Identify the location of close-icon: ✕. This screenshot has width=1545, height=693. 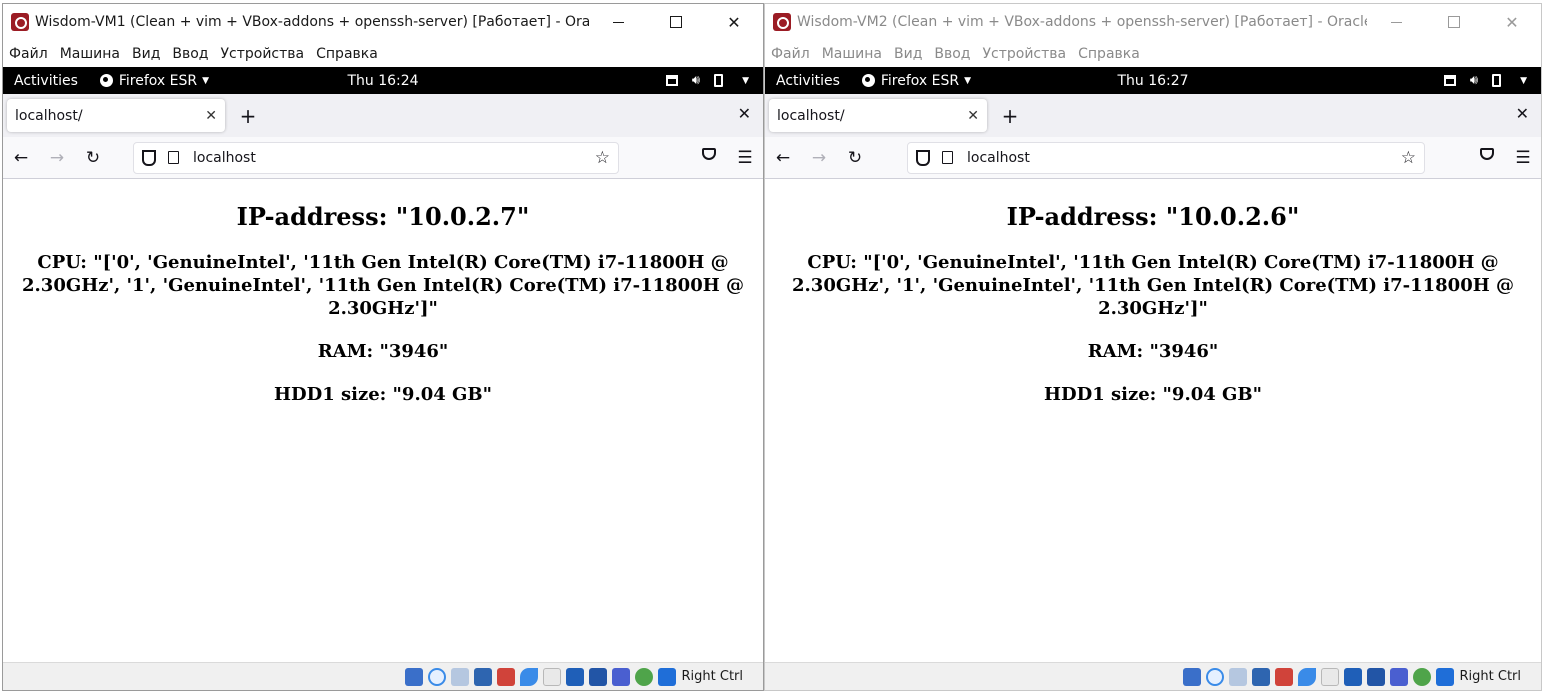
(1512, 22).